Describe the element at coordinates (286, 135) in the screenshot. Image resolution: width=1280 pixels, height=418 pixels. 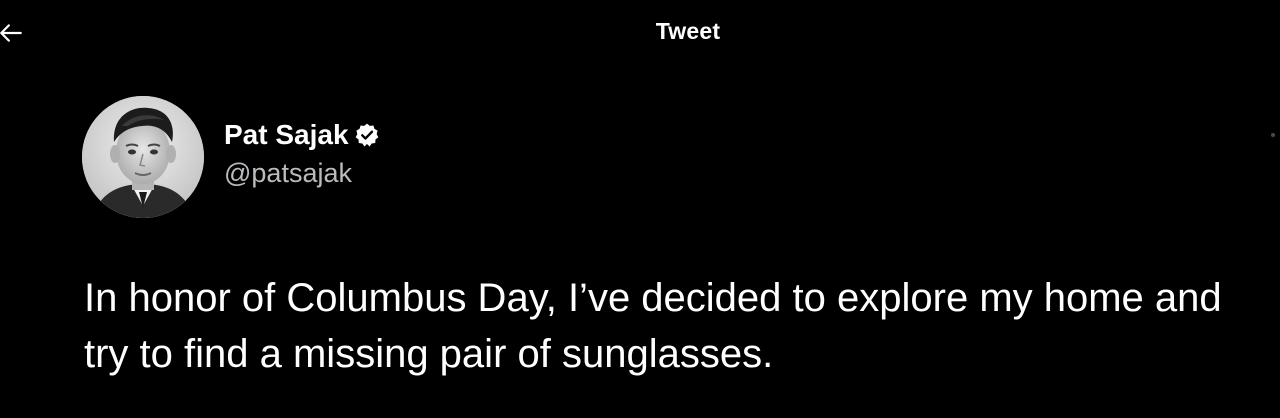
I see `author-display-name: Pat Sajak` at that location.